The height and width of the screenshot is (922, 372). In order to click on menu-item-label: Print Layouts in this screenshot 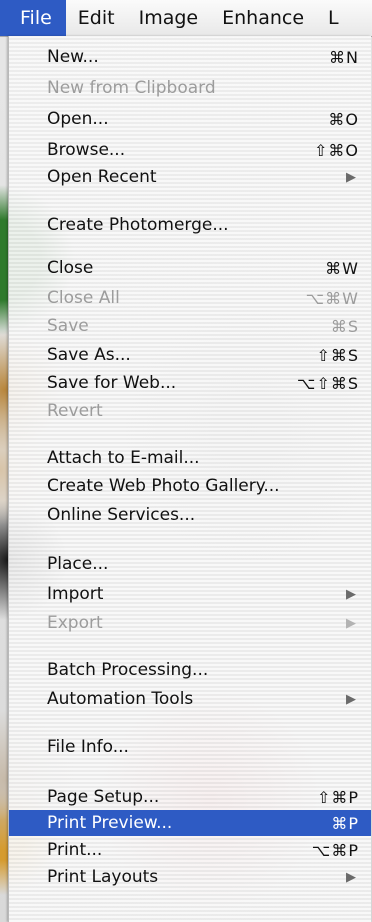, I will do `click(103, 877)`.